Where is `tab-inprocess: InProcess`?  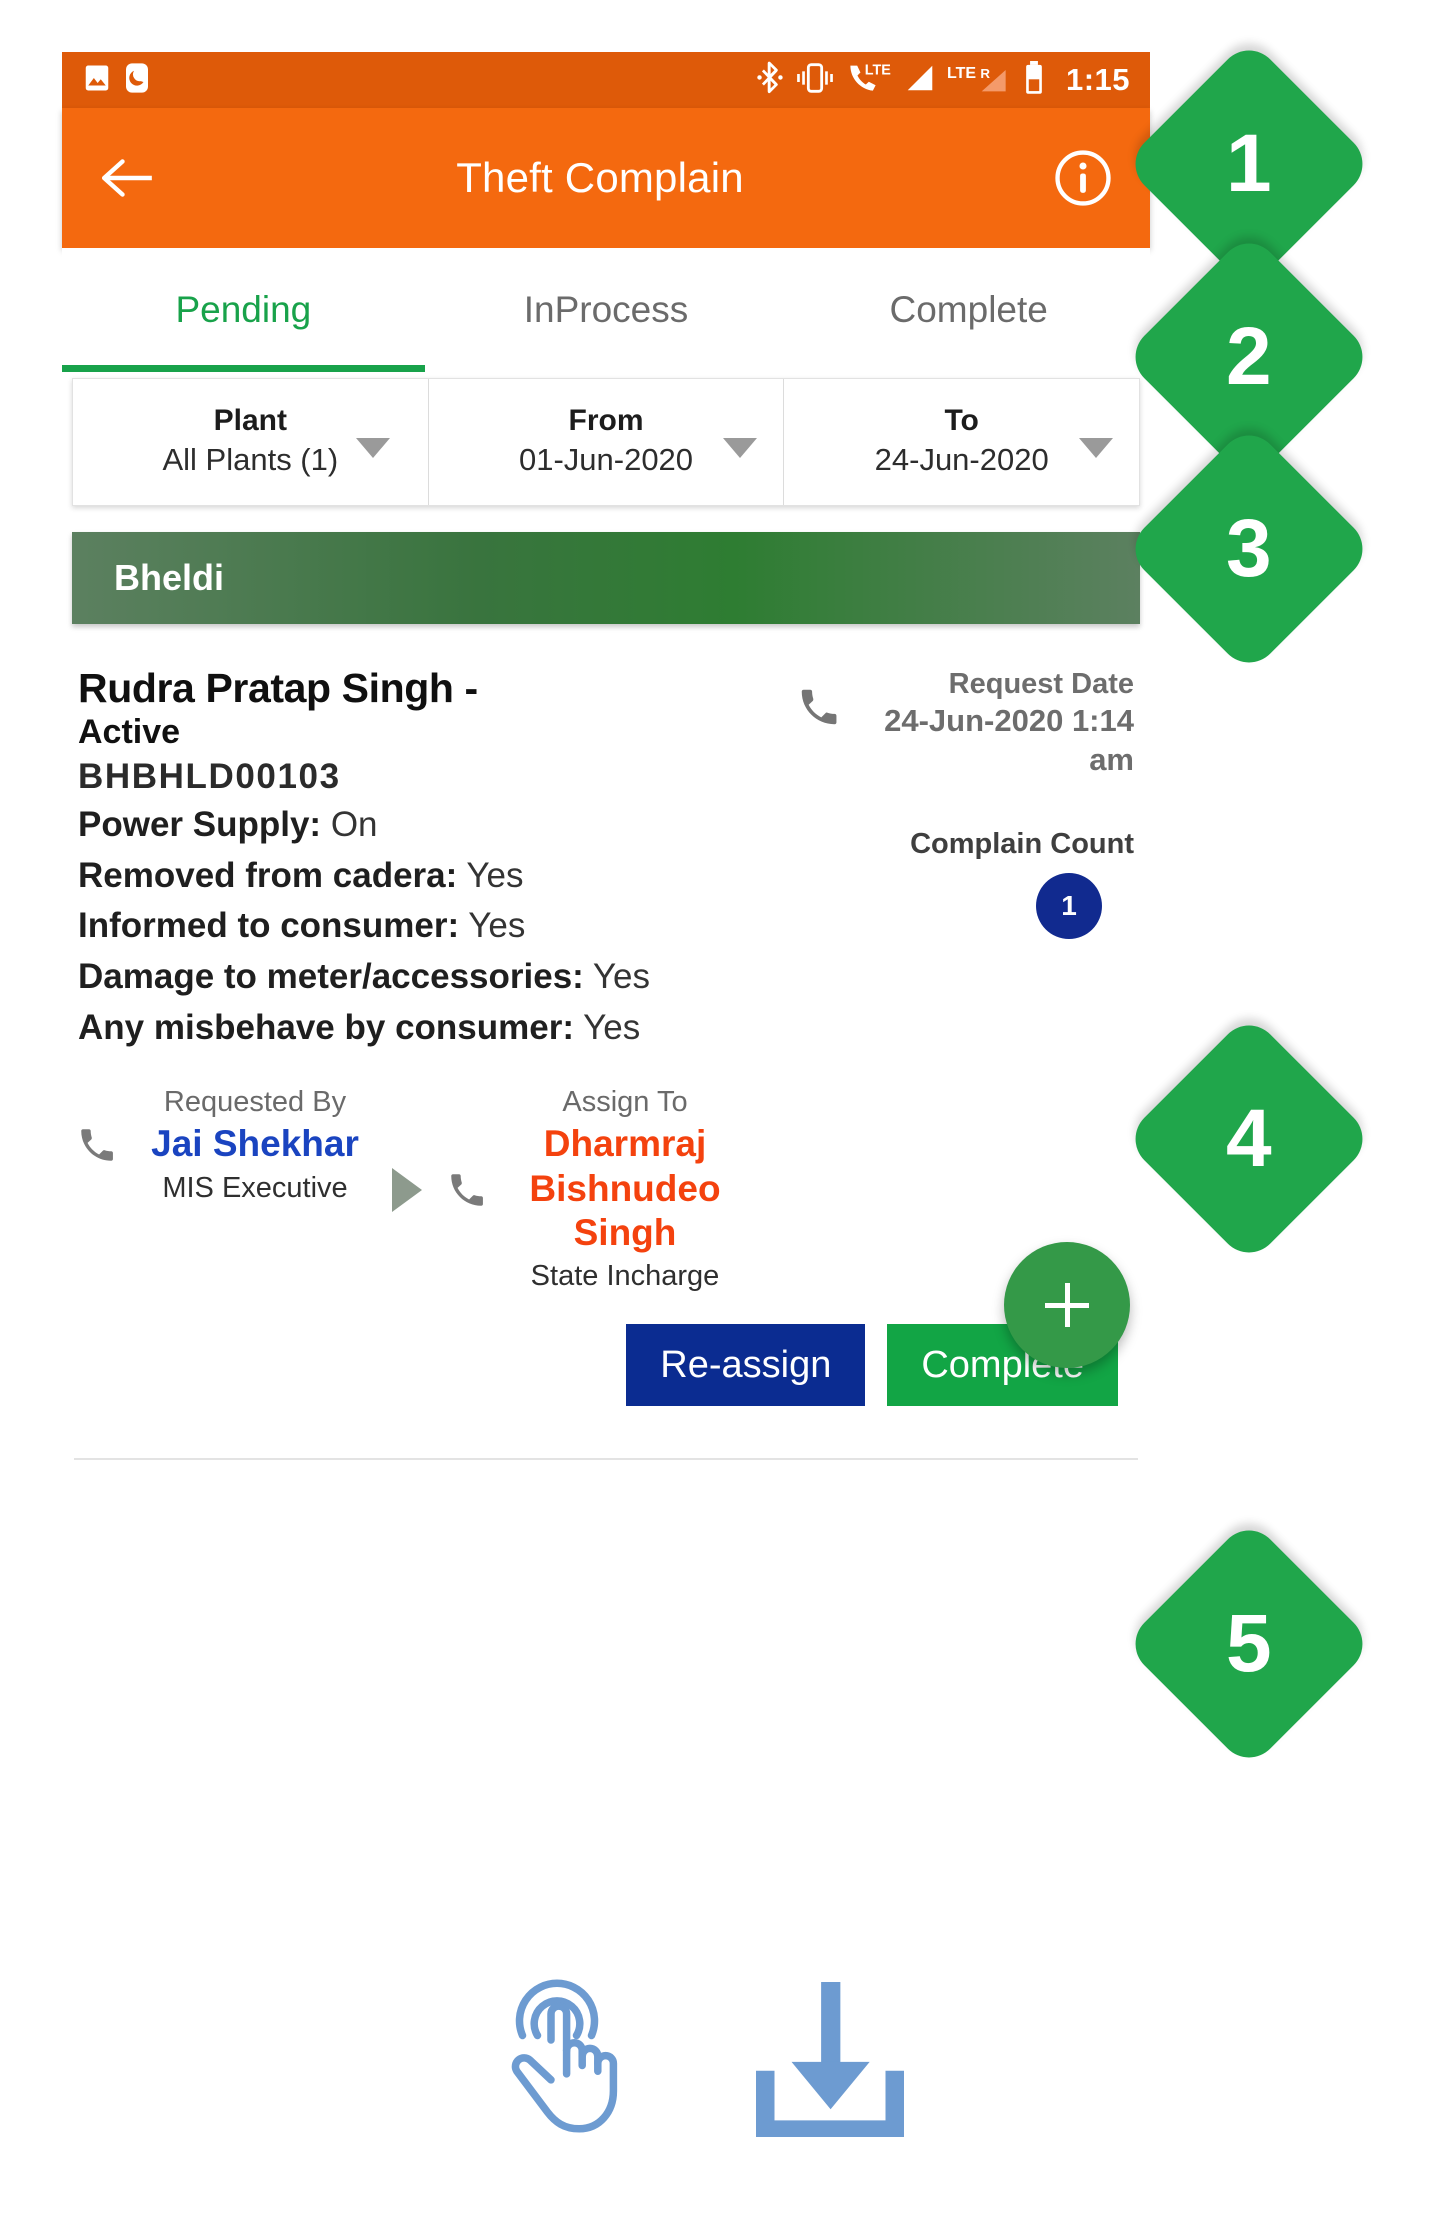 tab-inprocess: InProcess is located at coordinates (606, 310).